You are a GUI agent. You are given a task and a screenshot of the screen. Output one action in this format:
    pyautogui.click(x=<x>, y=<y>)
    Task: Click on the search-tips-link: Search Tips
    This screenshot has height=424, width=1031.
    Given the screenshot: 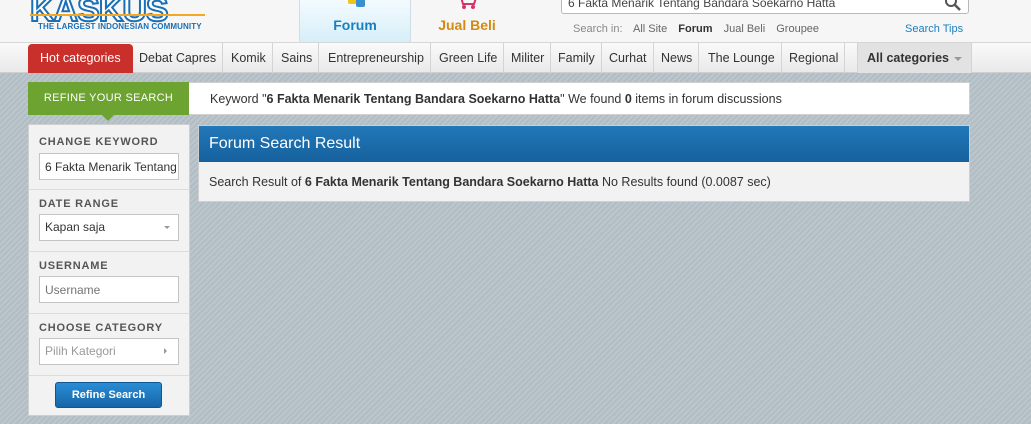 What is the action you would take?
    pyautogui.click(x=934, y=29)
    